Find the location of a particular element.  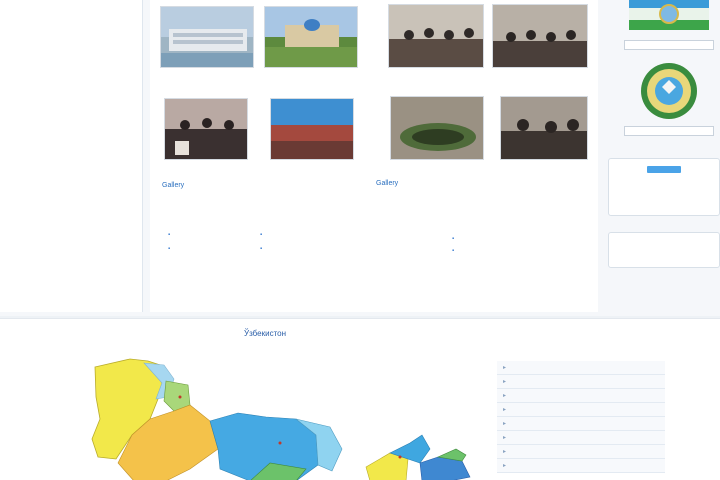

gallery-photo-conference is located at coordinates (437, 128).